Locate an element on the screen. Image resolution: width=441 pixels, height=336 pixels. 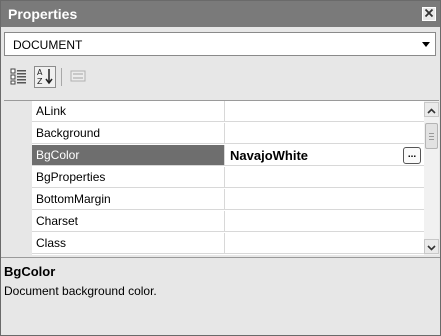
property-pages-icon is located at coordinates (78, 77).